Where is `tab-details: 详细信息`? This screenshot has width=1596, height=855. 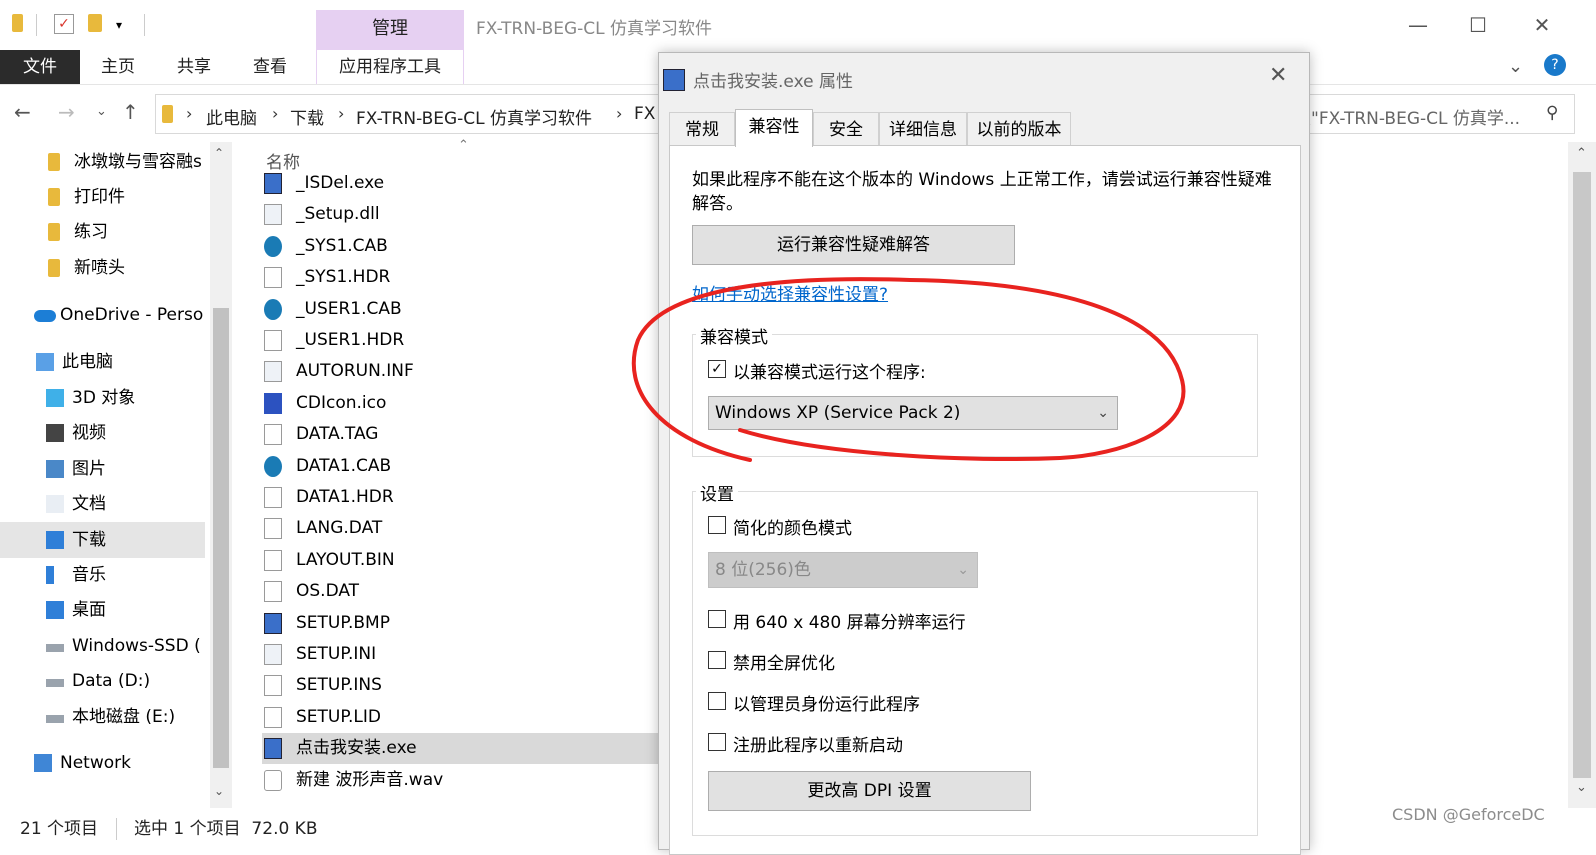 tab-details: 详细信息 is located at coordinates (923, 129).